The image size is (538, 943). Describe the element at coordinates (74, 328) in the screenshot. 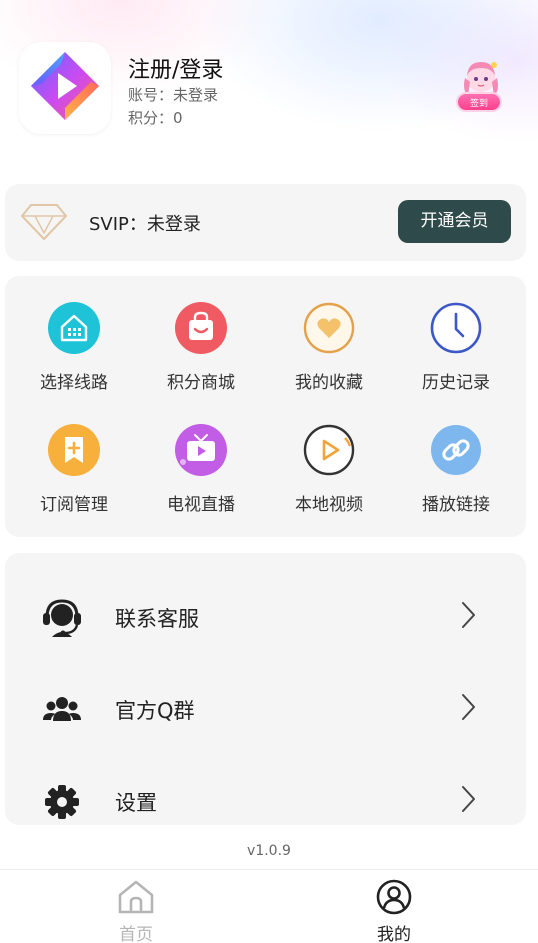

I see `select-route-icon` at that location.